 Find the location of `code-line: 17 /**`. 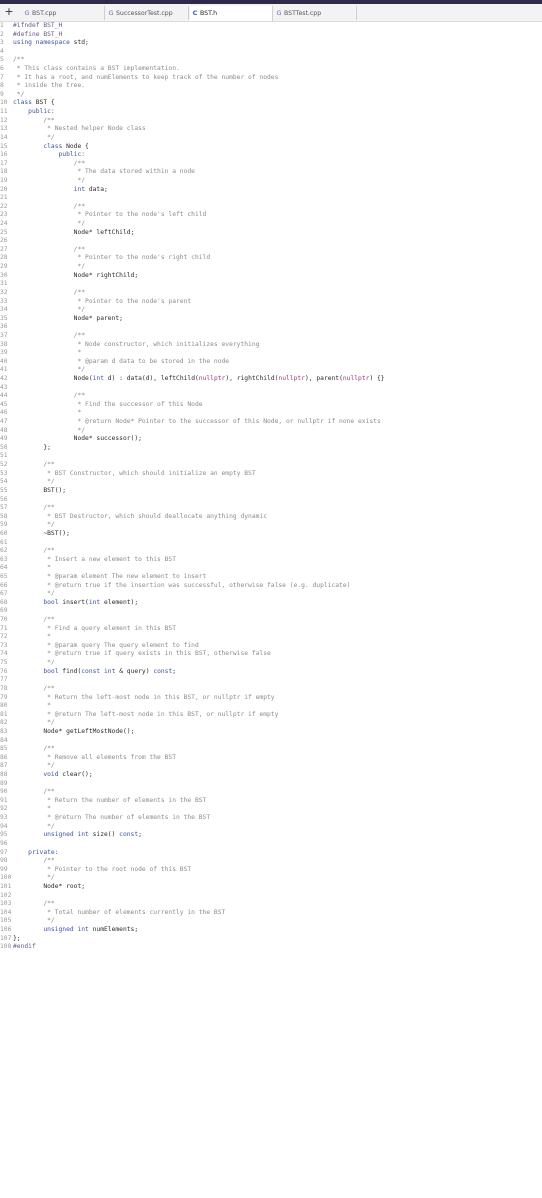

code-line: 17 /** is located at coordinates (271, 164).